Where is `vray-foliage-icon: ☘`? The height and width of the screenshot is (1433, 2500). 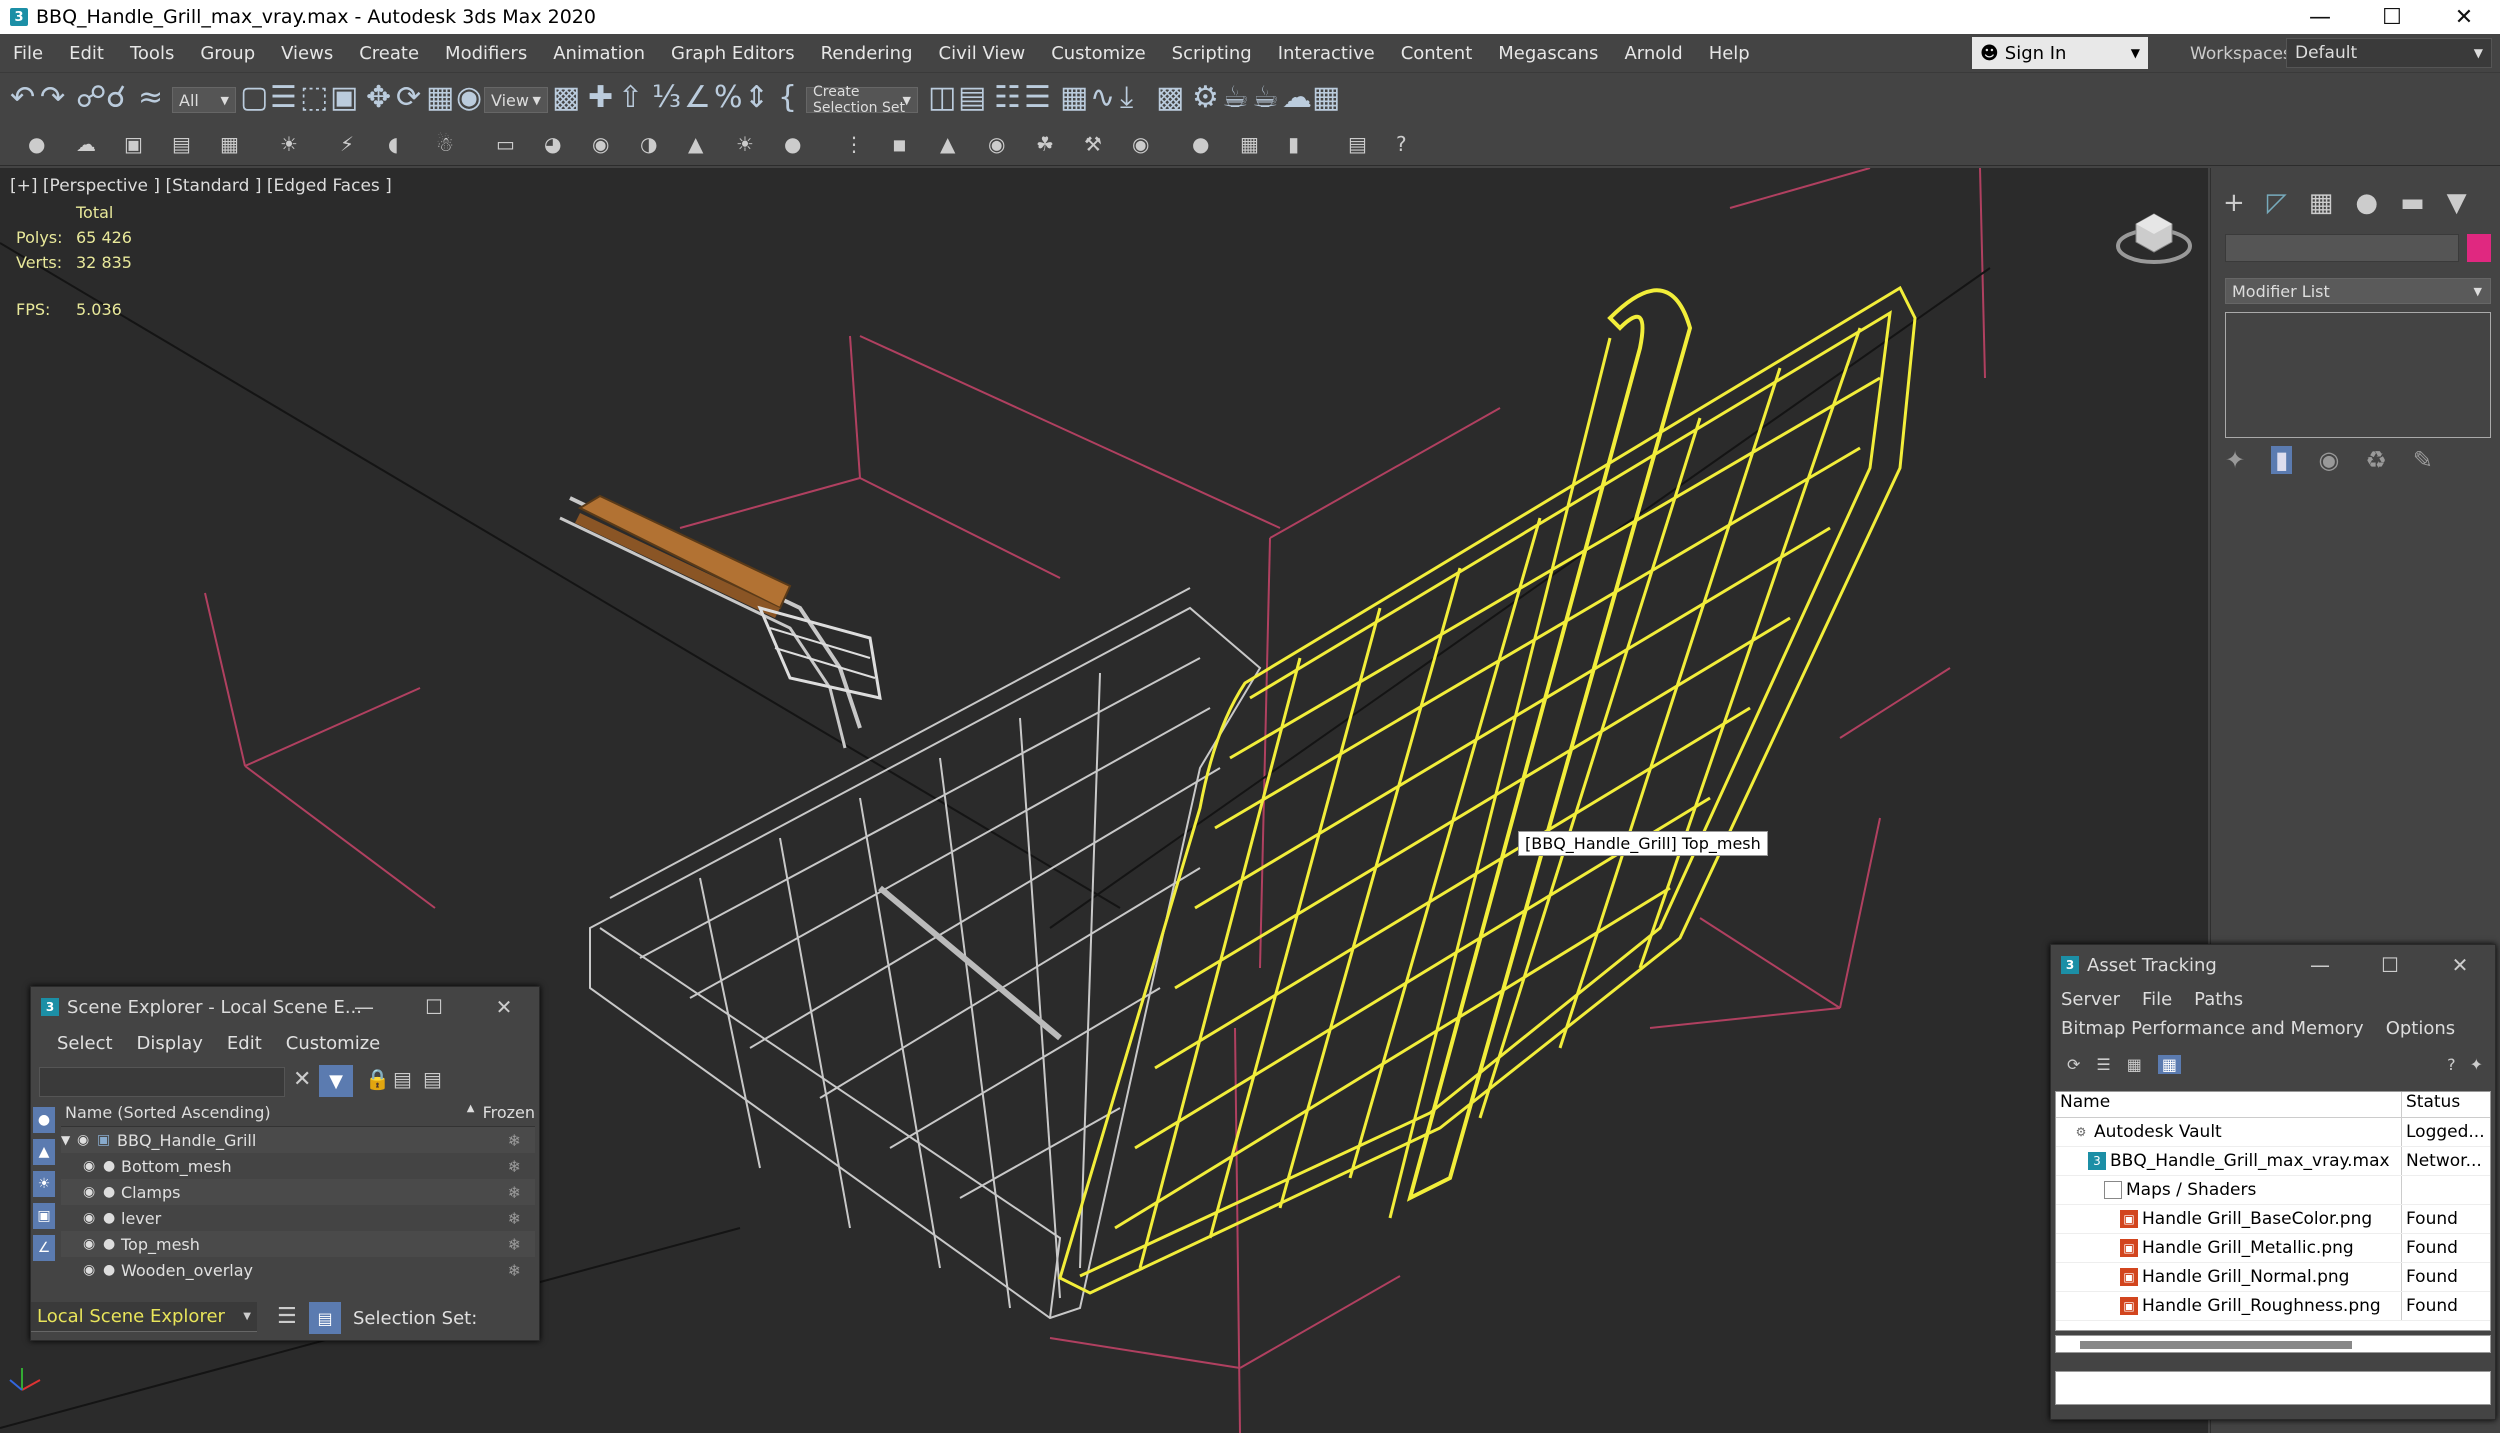
vray-foliage-icon: ☘ is located at coordinates (1045, 144).